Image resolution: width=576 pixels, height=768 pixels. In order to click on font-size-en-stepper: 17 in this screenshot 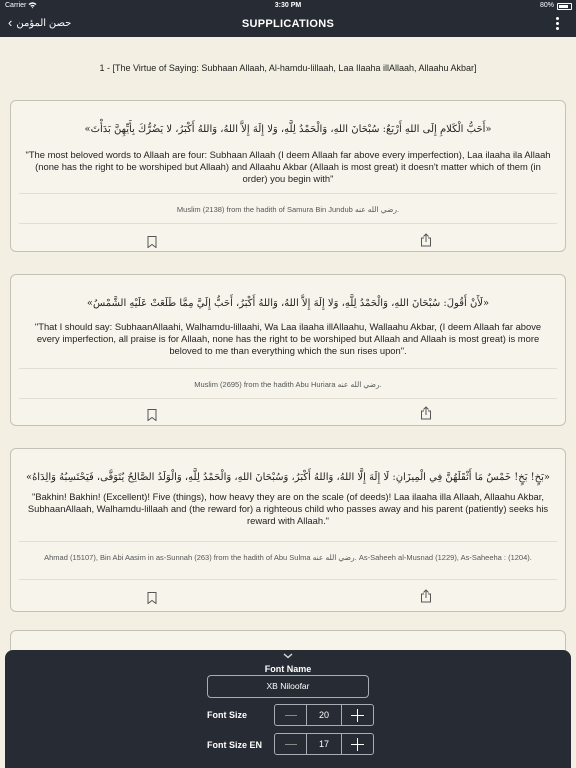, I will do `click(324, 744)`.